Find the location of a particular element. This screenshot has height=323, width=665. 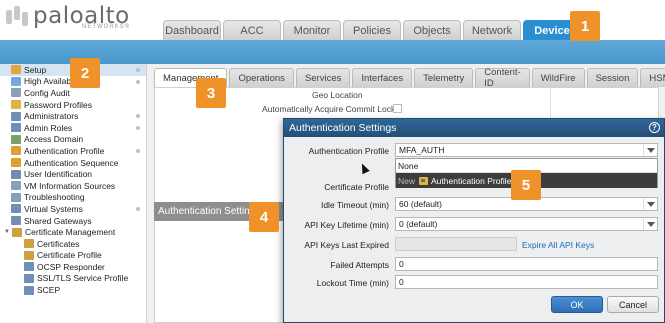

sidebar-item-authentication-sequence: Authentication Sequence is located at coordinates (73, 163).